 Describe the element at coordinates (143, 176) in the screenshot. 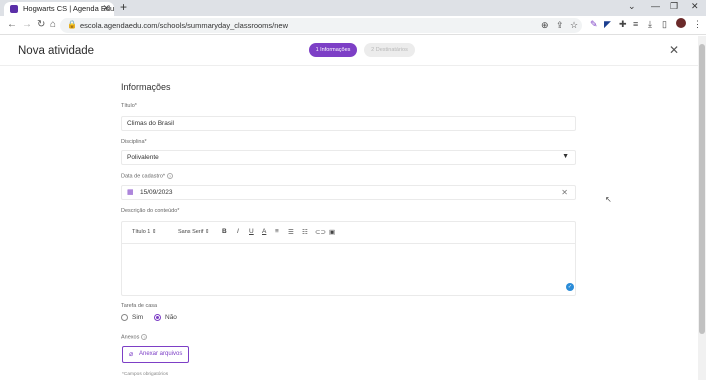

I see `date-label-text: Data de cadastro*` at that location.